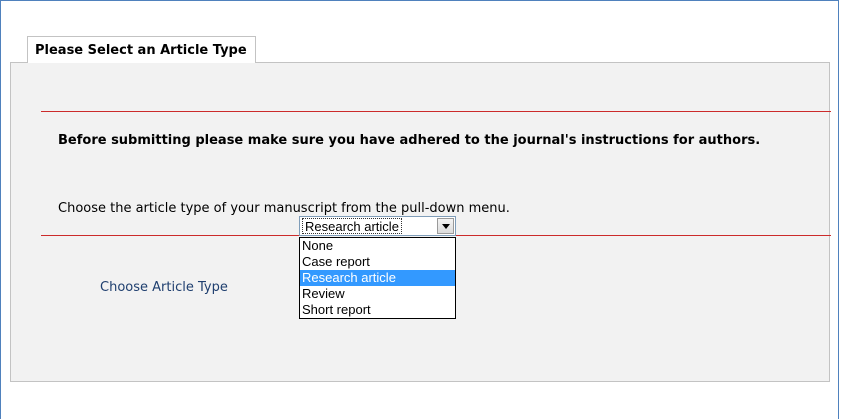 Image resolution: width=841 pixels, height=419 pixels. Describe the element at coordinates (377, 294) in the screenshot. I see `option-review: Review` at that location.